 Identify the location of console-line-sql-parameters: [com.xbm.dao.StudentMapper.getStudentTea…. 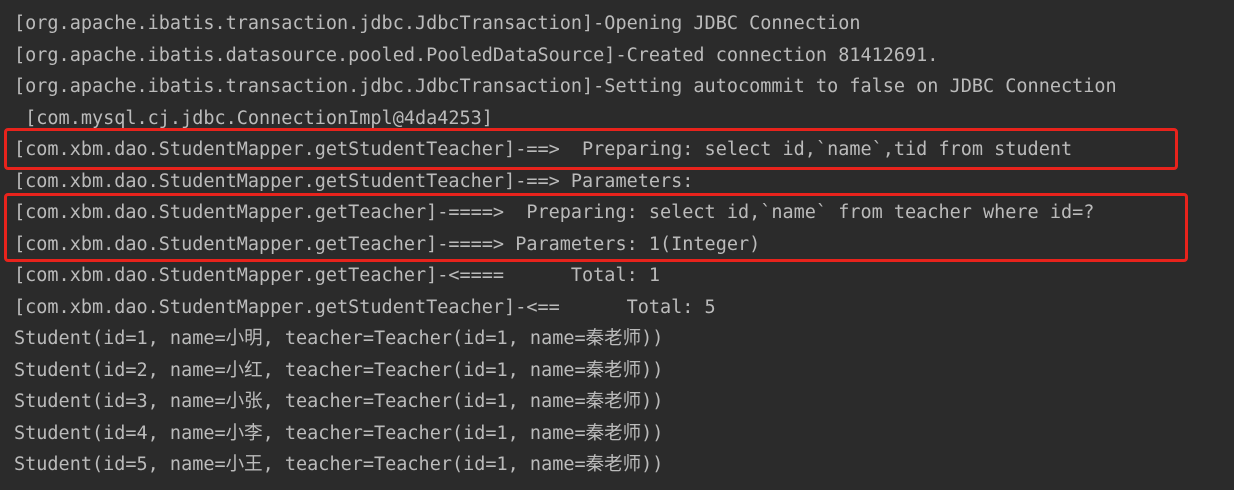
(359, 181).